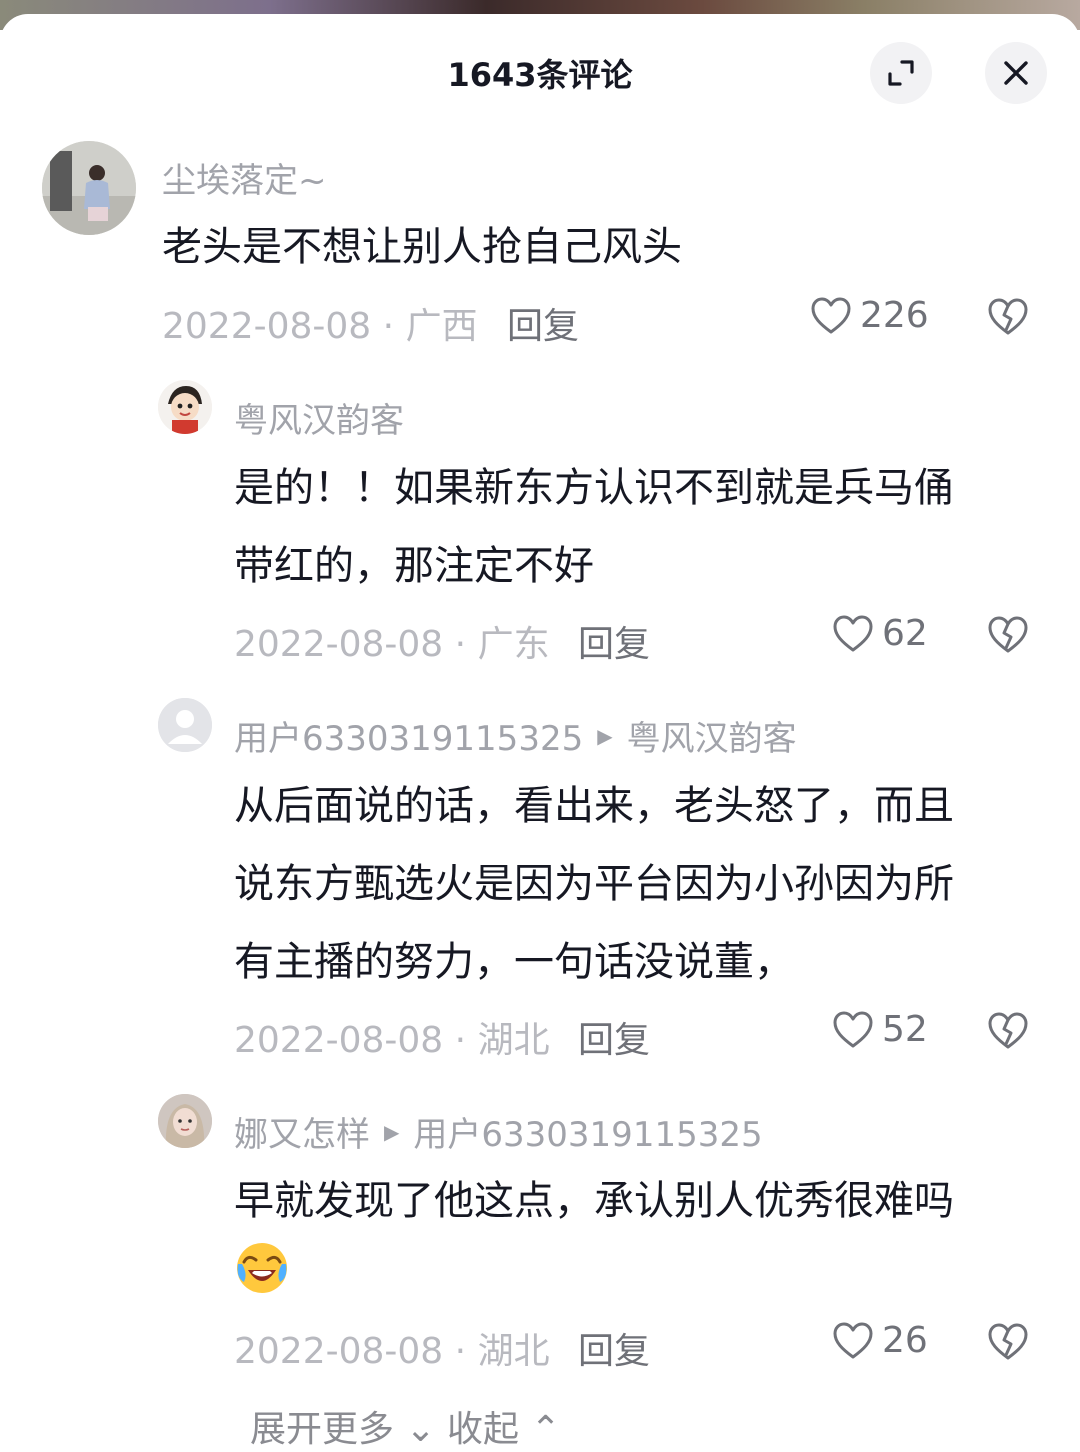  I want to click on expand-button, so click(901, 73).